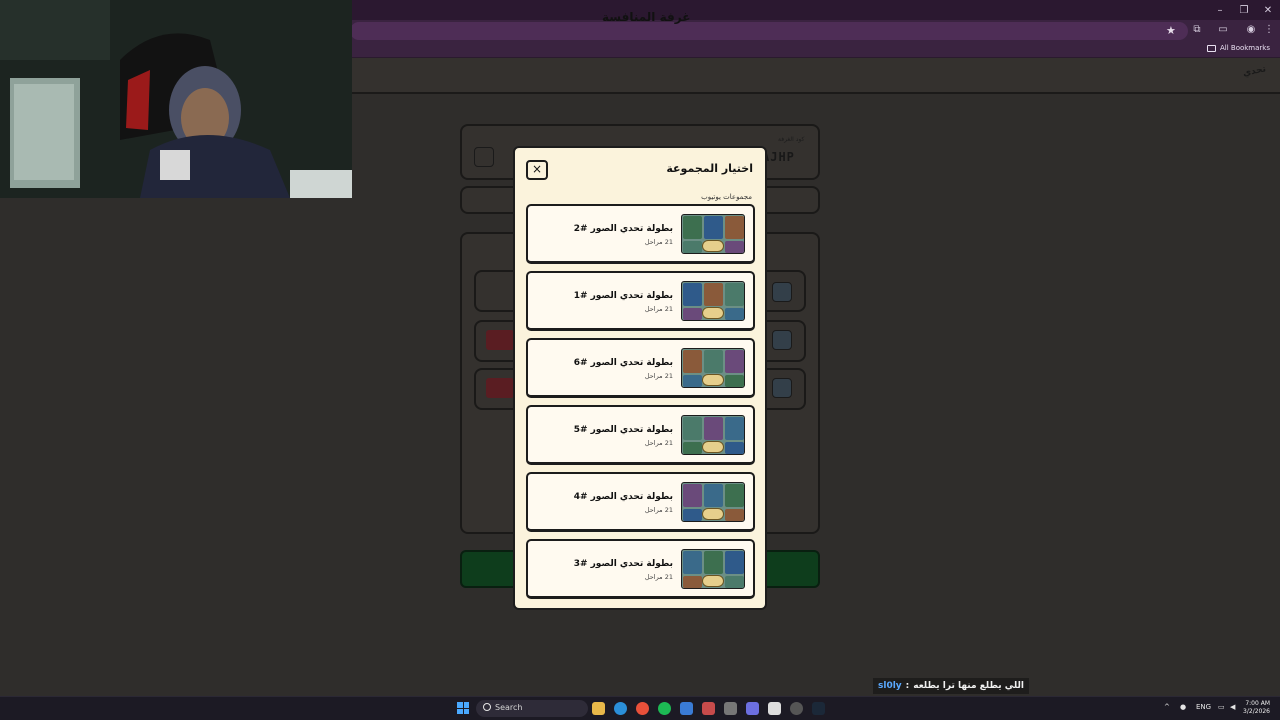 The width and height of the screenshot is (1280, 720). What do you see at coordinates (463, 708) in the screenshot?
I see `windows-start-icon` at bounding box center [463, 708].